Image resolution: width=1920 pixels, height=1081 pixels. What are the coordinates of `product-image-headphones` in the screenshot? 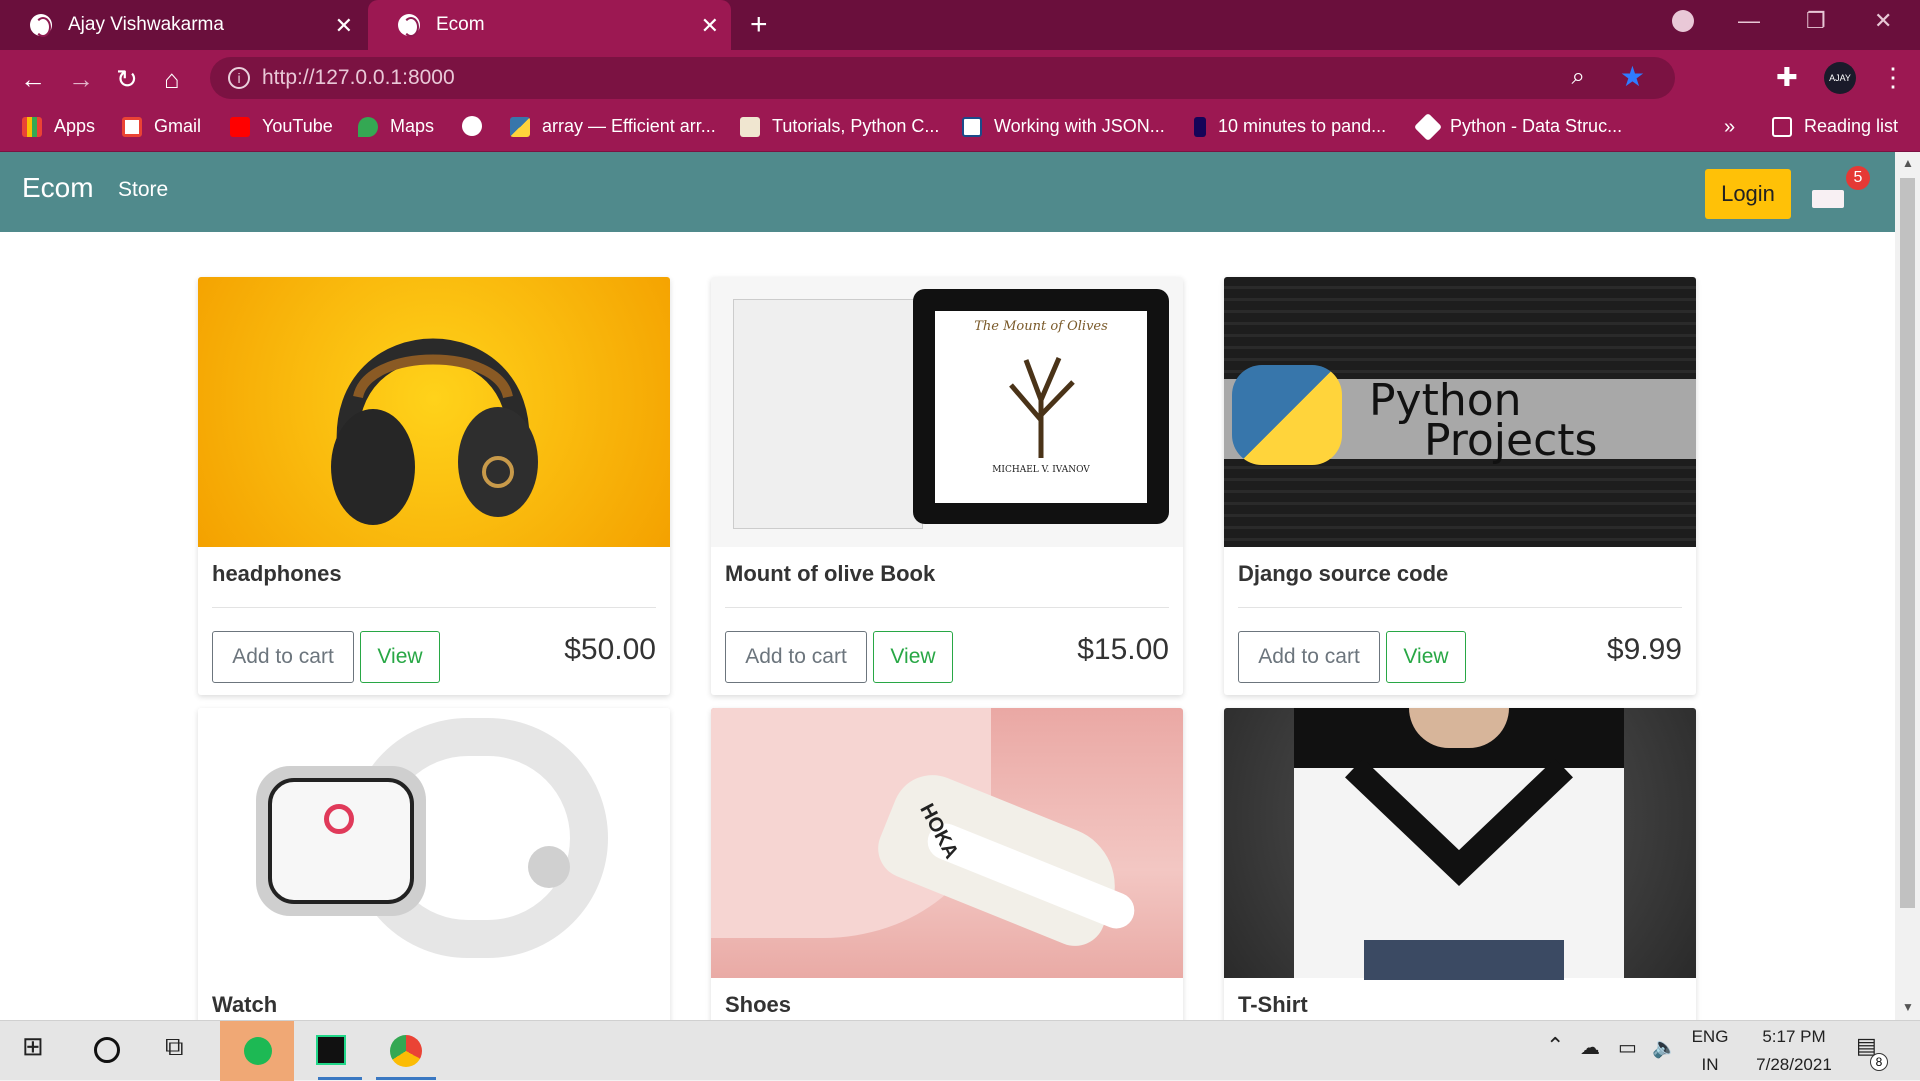 It's located at (434, 412).